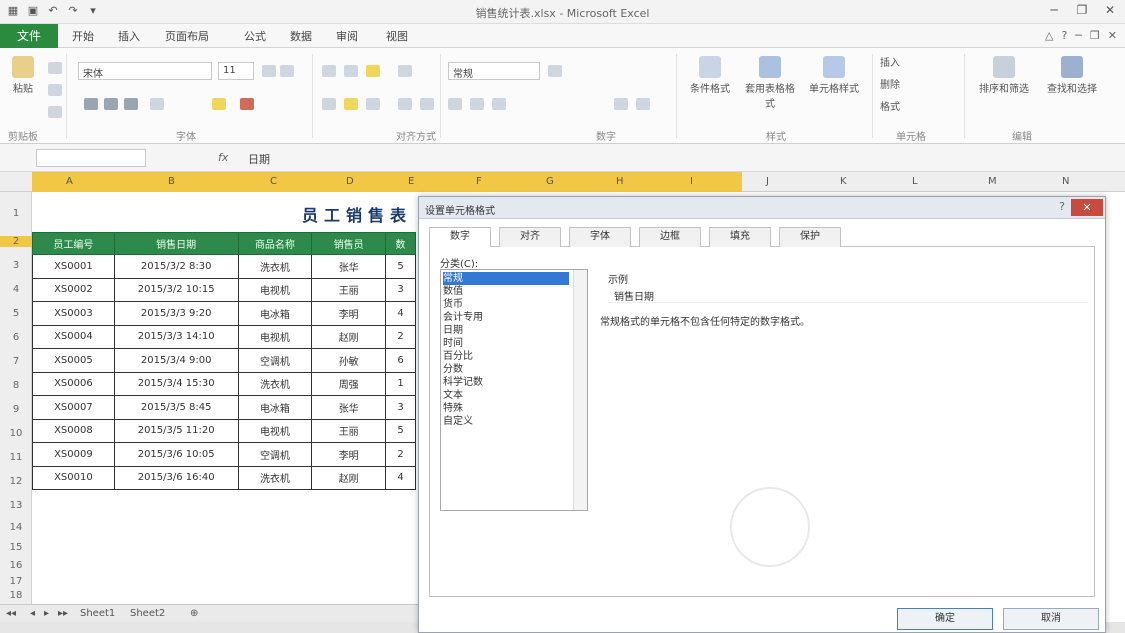  I want to click on insert-function-icon: fx, so click(223, 157).